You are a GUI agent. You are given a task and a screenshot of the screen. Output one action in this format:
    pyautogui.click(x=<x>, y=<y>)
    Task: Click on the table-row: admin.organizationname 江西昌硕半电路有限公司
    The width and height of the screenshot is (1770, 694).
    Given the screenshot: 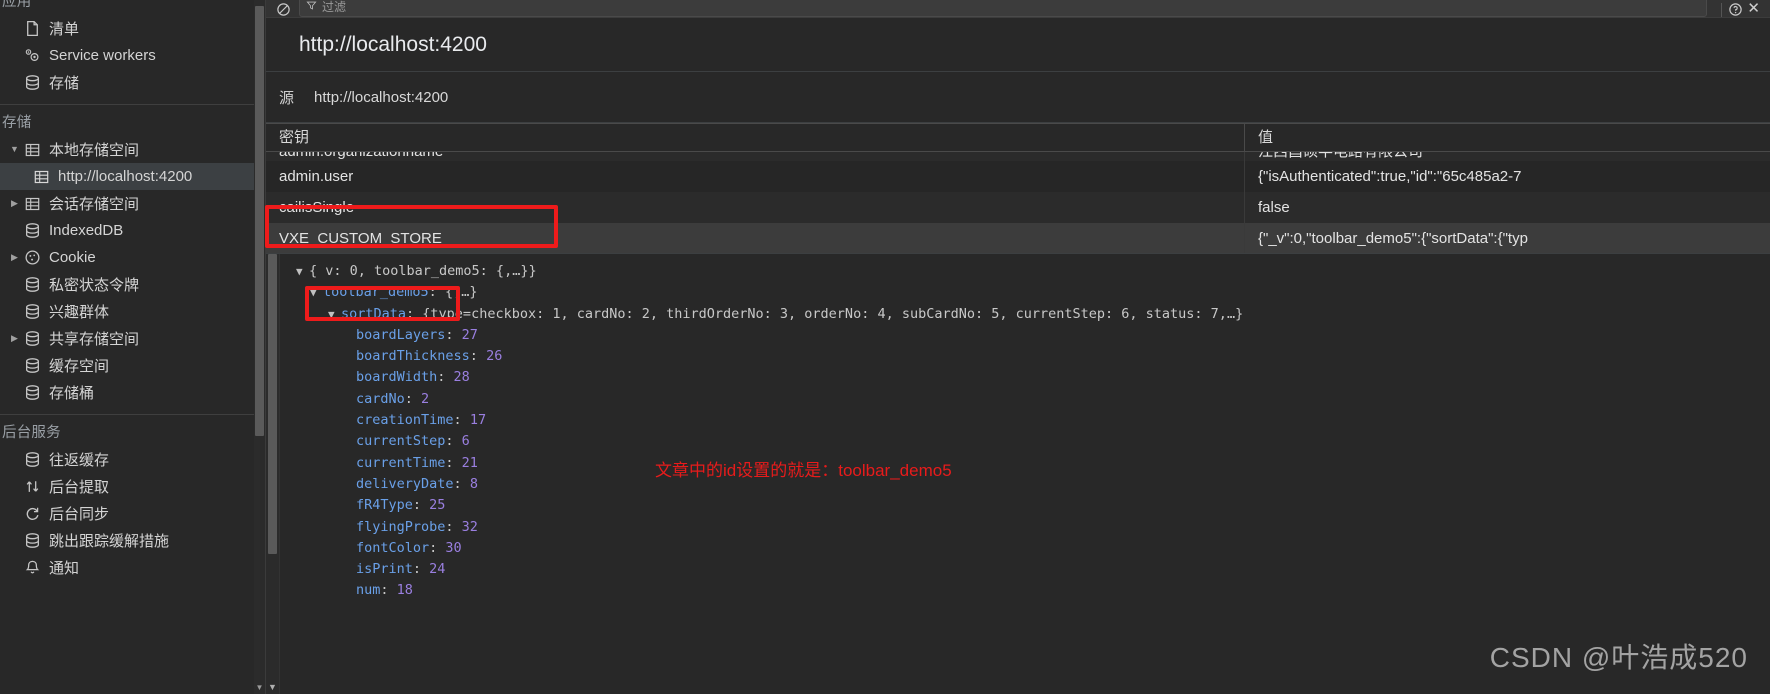 What is the action you would take?
    pyautogui.click(x=1018, y=159)
    